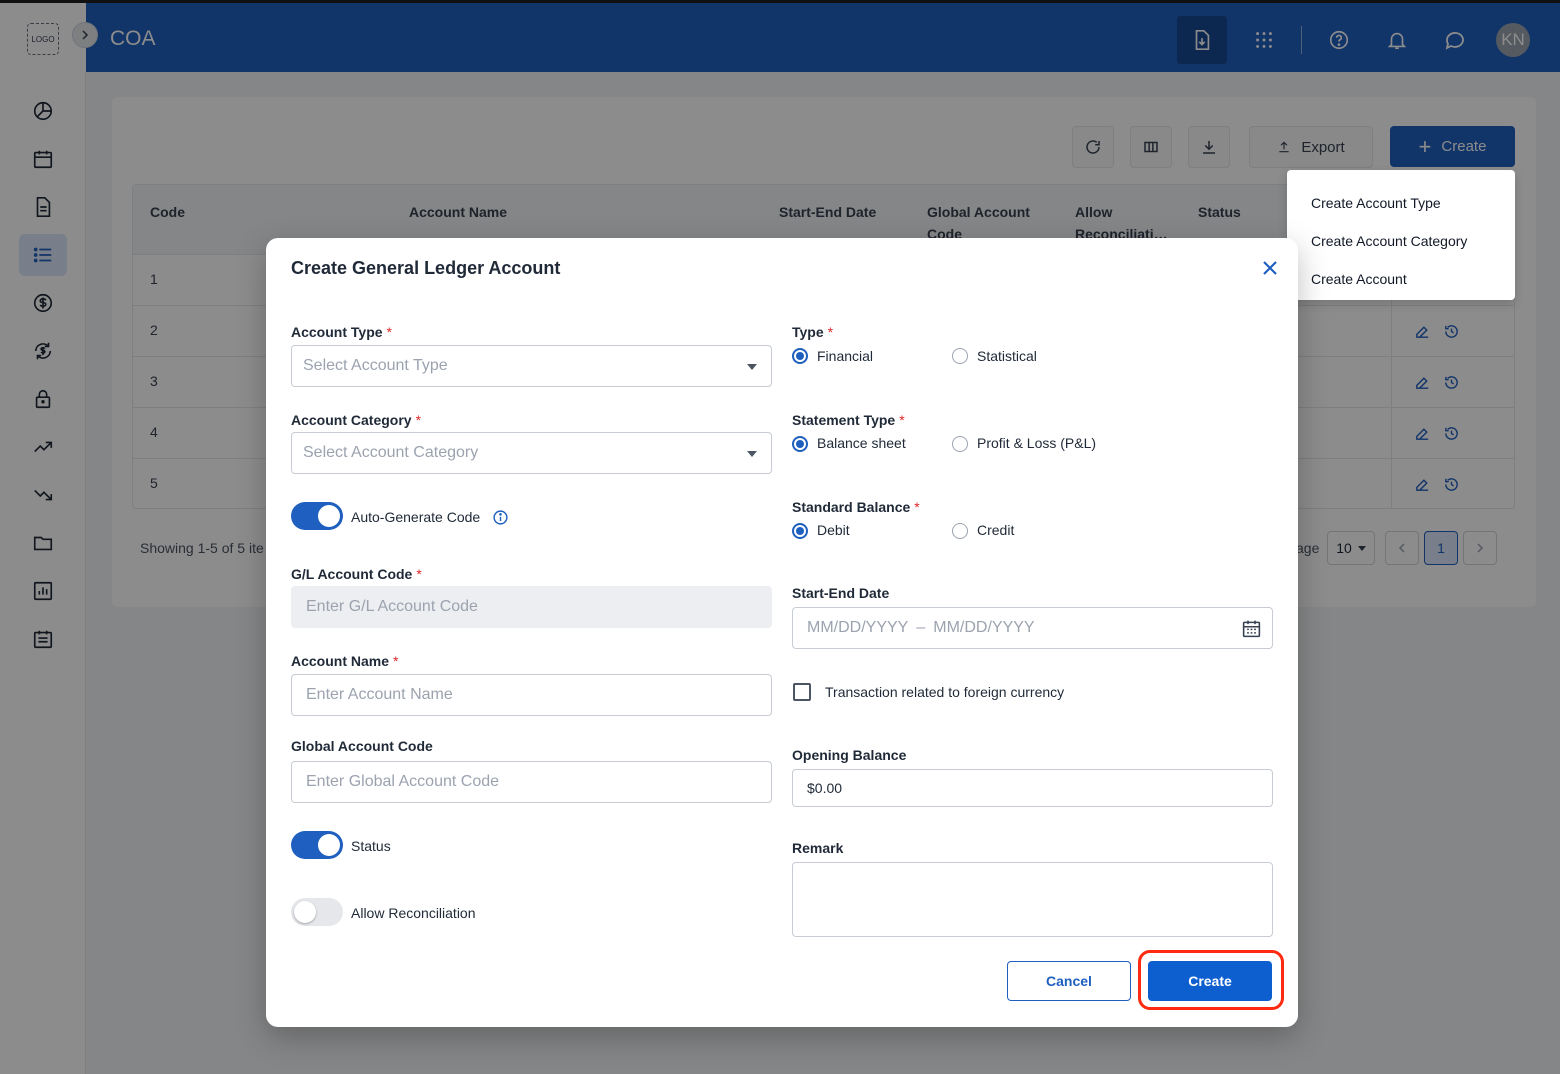 The width and height of the screenshot is (1560, 1074). What do you see at coordinates (317, 845) in the screenshot?
I see `status-toggle` at bounding box center [317, 845].